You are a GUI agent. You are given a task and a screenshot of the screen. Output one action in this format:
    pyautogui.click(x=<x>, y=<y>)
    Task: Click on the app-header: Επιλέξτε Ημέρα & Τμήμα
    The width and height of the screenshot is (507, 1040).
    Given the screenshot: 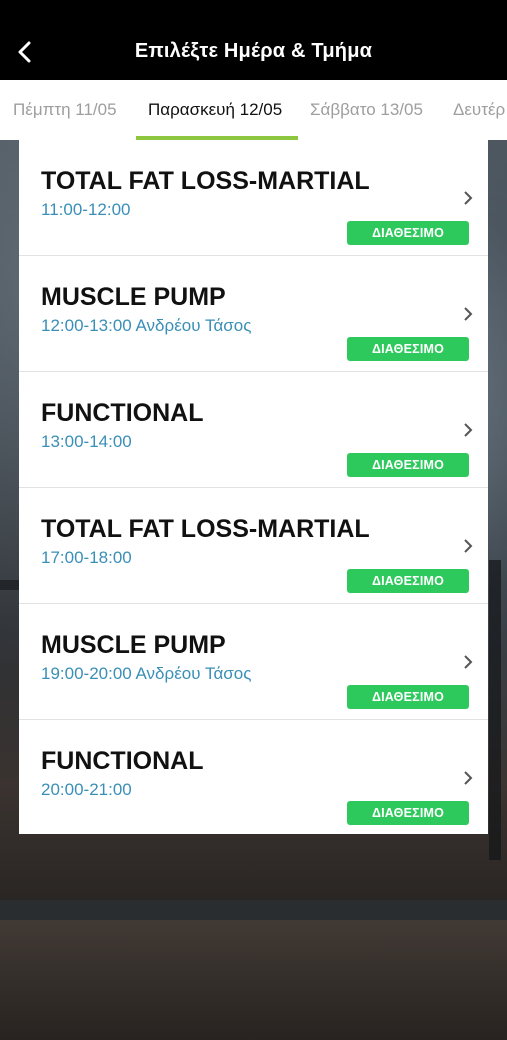 What is the action you would take?
    pyautogui.click(x=253, y=40)
    